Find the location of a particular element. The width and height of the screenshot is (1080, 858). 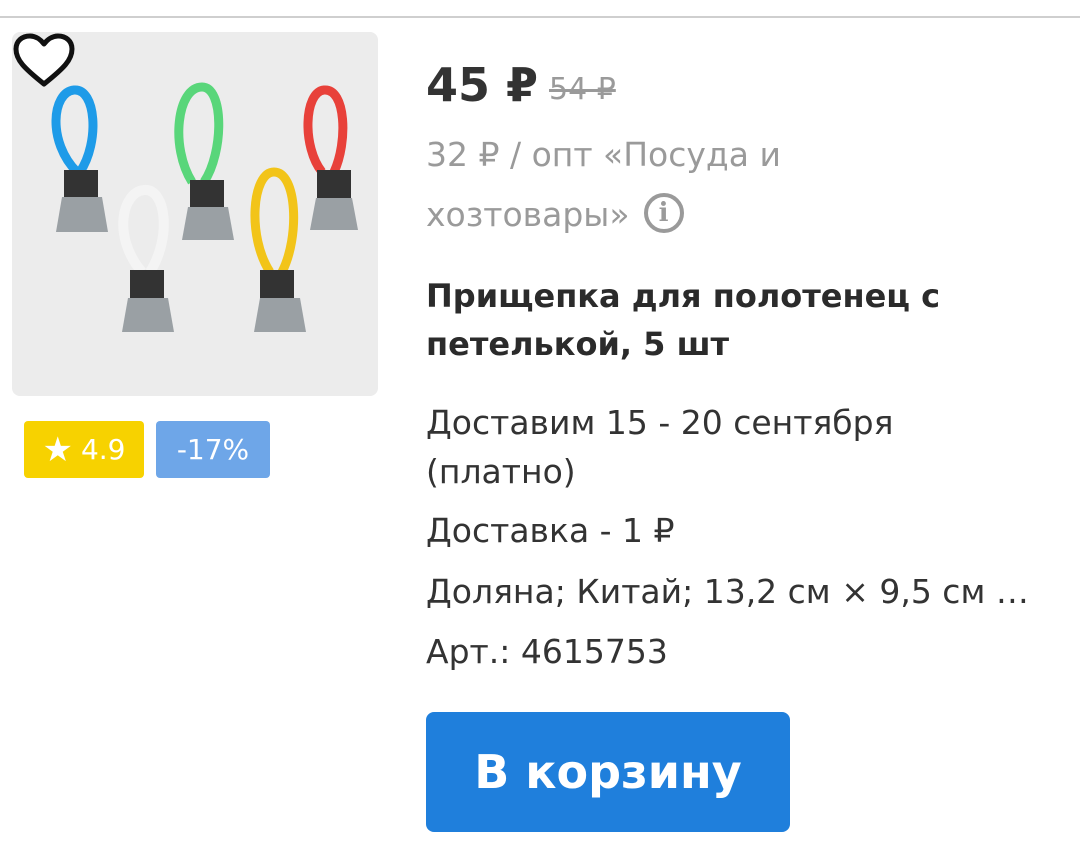

wholesale-category: хозтовары» is located at coordinates (528, 214).